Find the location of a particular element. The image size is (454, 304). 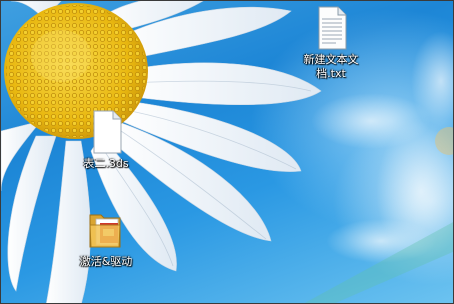

desktop-icon-3ds-file: 表二.3ds is located at coordinates (106, 140).